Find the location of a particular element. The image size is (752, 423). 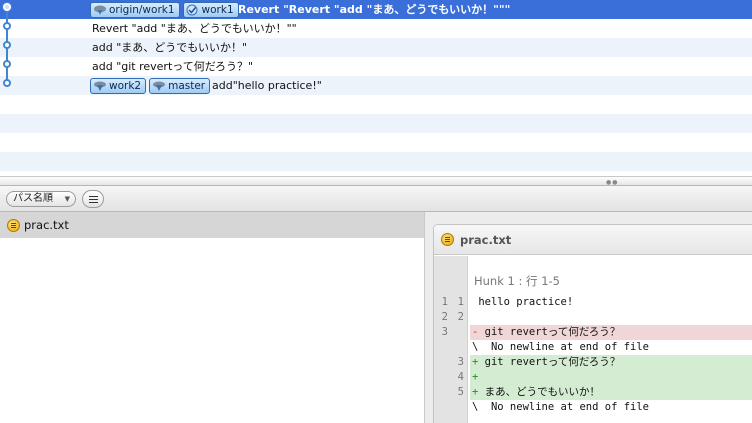

pane-splitter: ●● is located at coordinates (376, 181).